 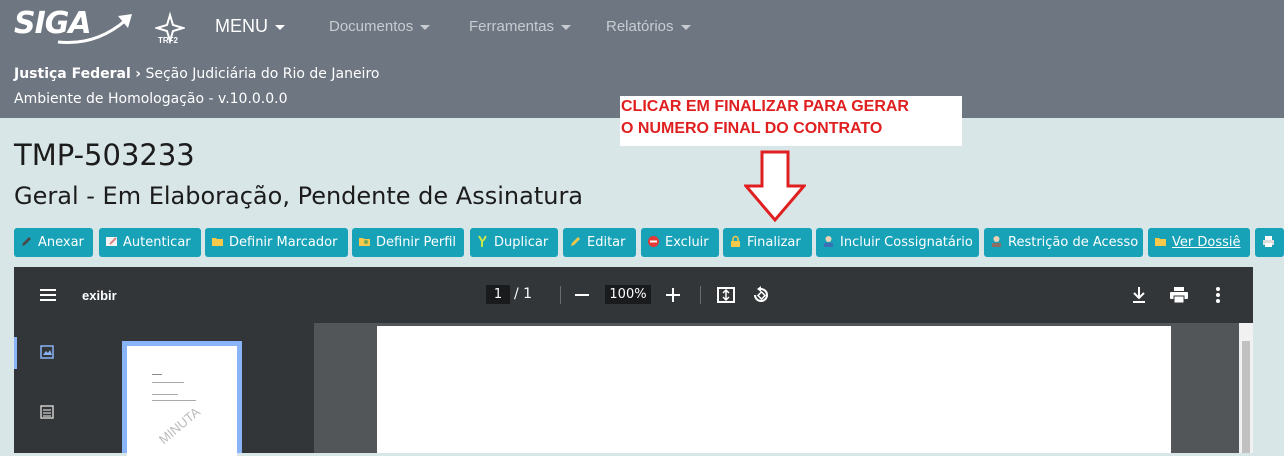 I want to click on definir-marcador-button: Definir Marcador, so click(x=276, y=242).